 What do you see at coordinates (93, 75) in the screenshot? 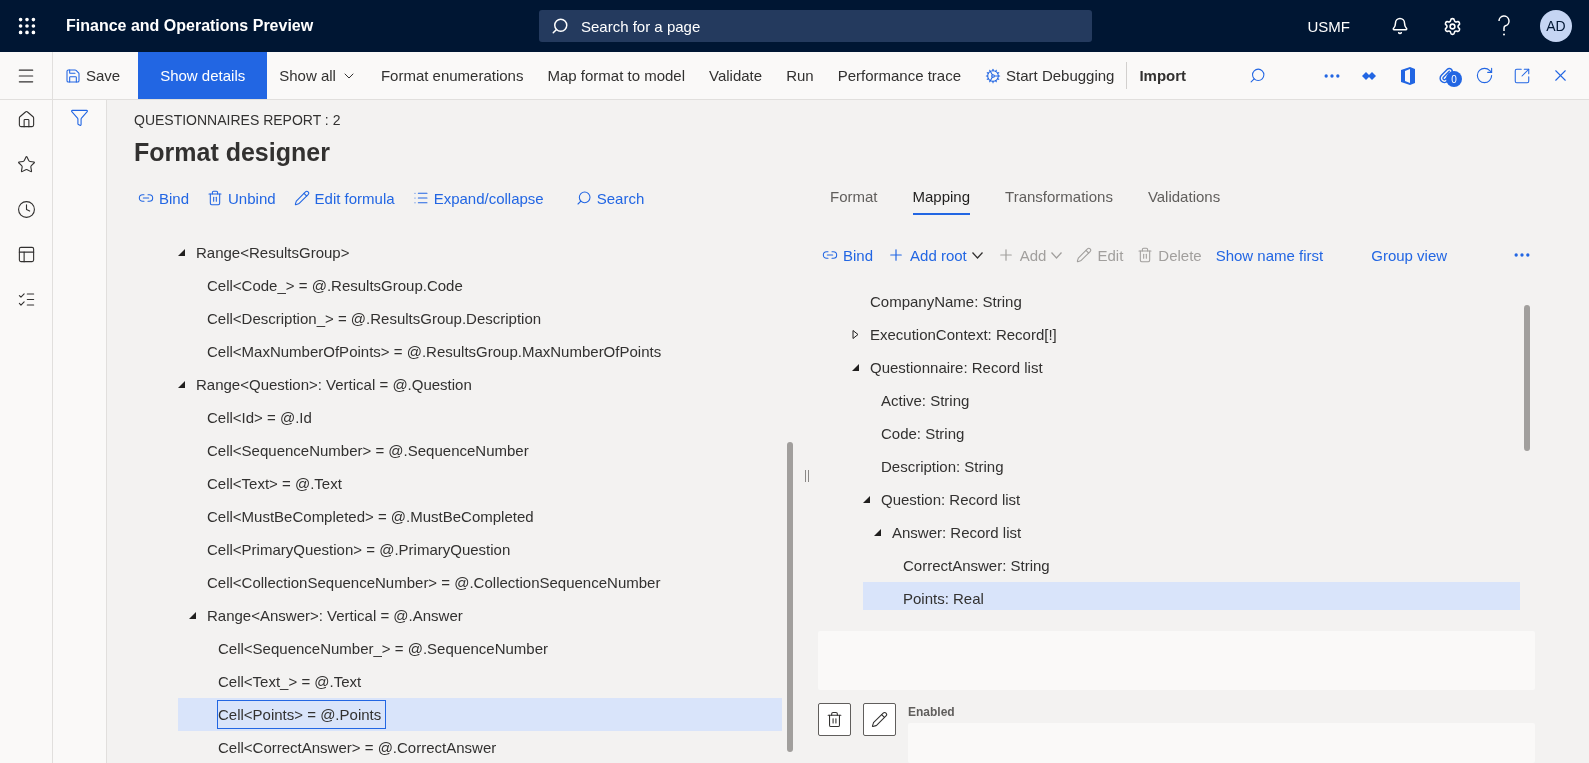
I see `save-button: Save` at bounding box center [93, 75].